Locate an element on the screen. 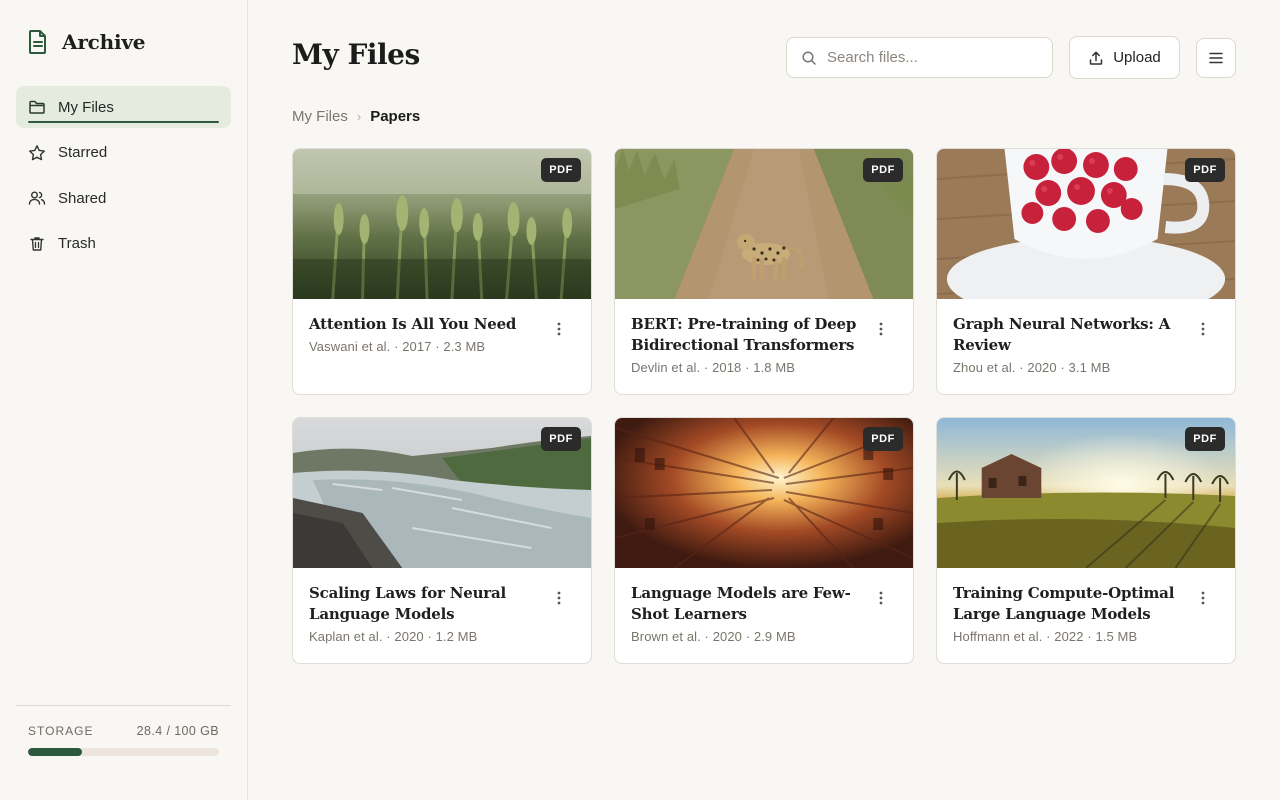 The height and width of the screenshot is (800, 1280). sidebar-nav: My Files Starred Shared Trash is located at coordinates (123, 177).